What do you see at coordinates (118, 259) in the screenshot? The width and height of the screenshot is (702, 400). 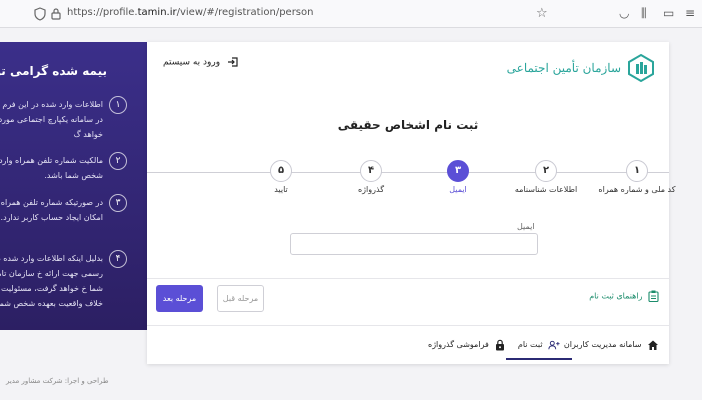 I see `notice-number: ۴` at bounding box center [118, 259].